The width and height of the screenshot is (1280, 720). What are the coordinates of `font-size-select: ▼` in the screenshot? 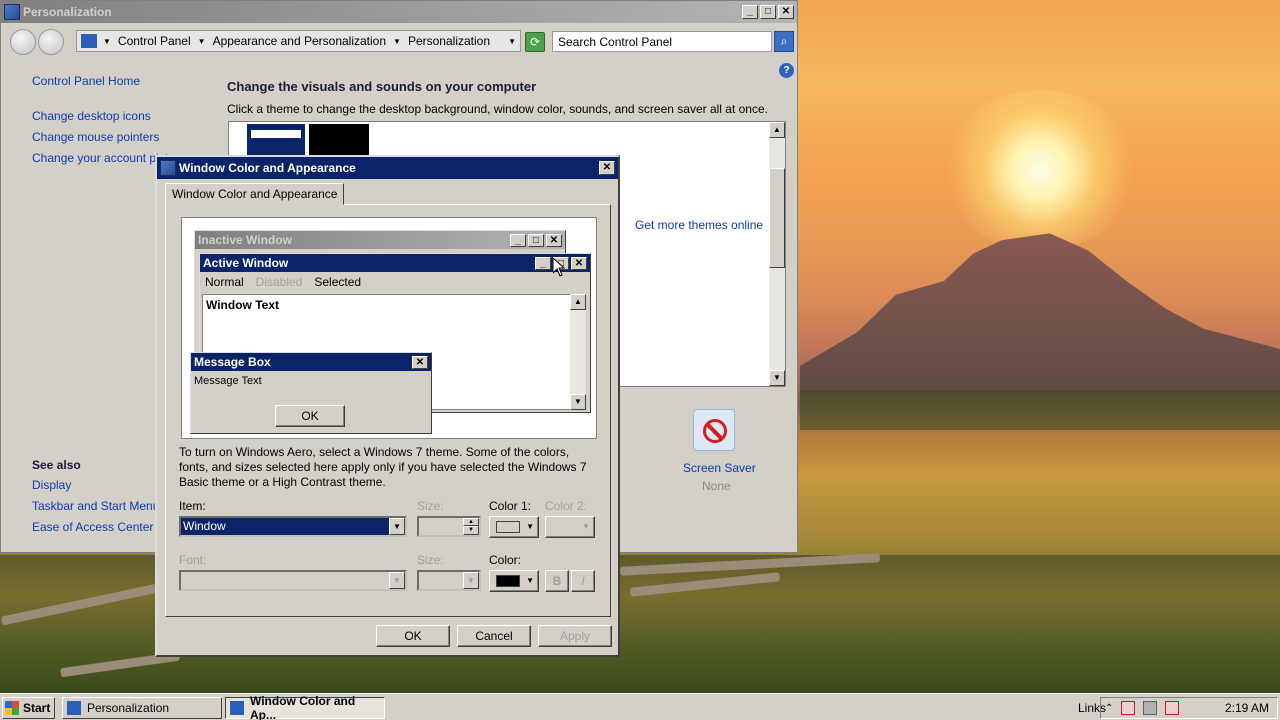 It's located at (449, 580).